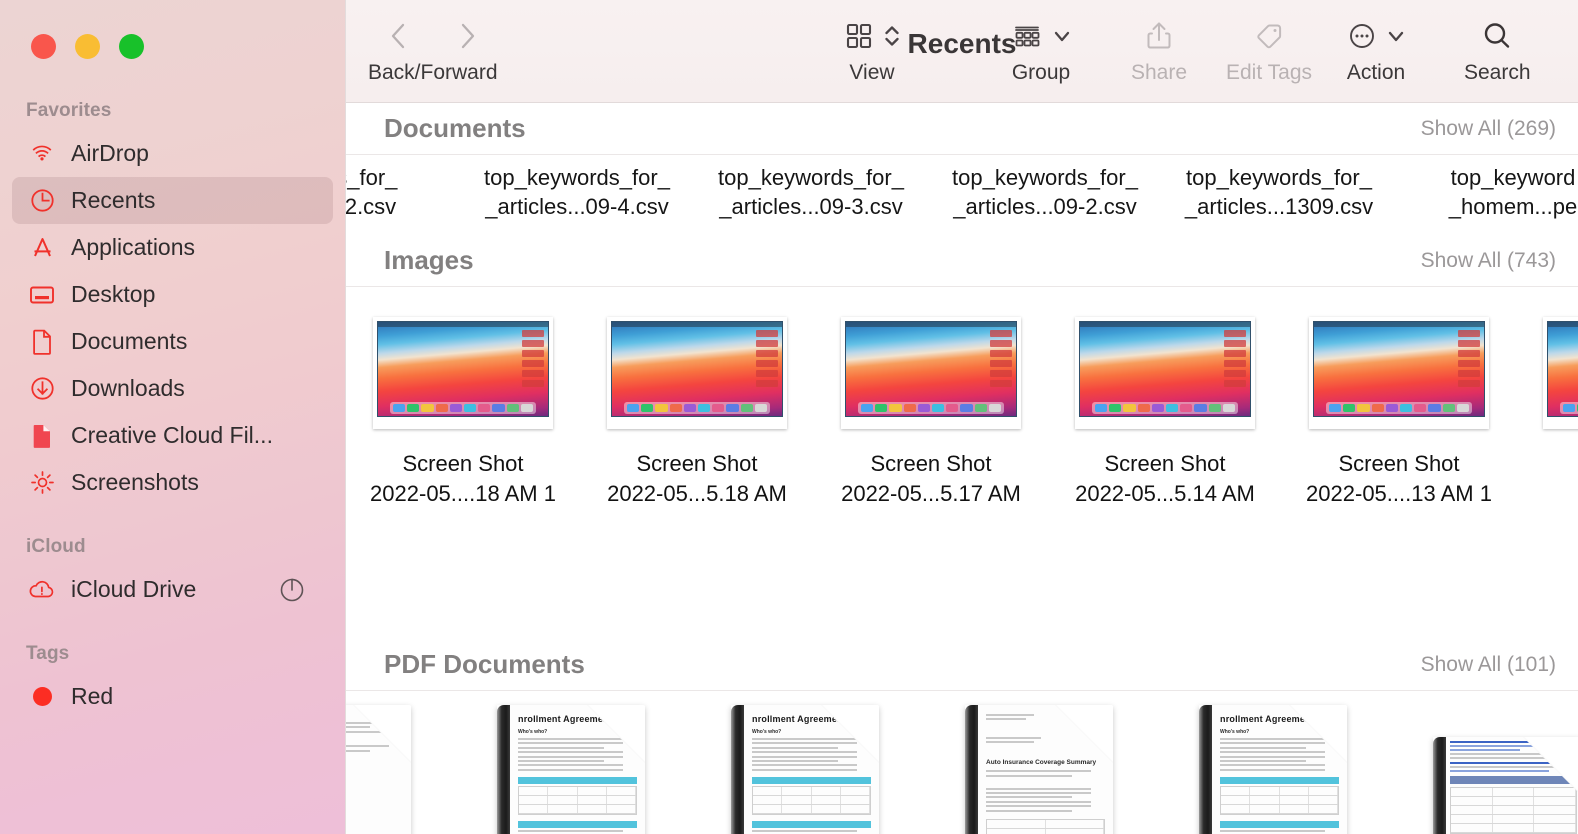 The image size is (1578, 834). What do you see at coordinates (42, 590) in the screenshot?
I see `icloud-warning-icon` at bounding box center [42, 590].